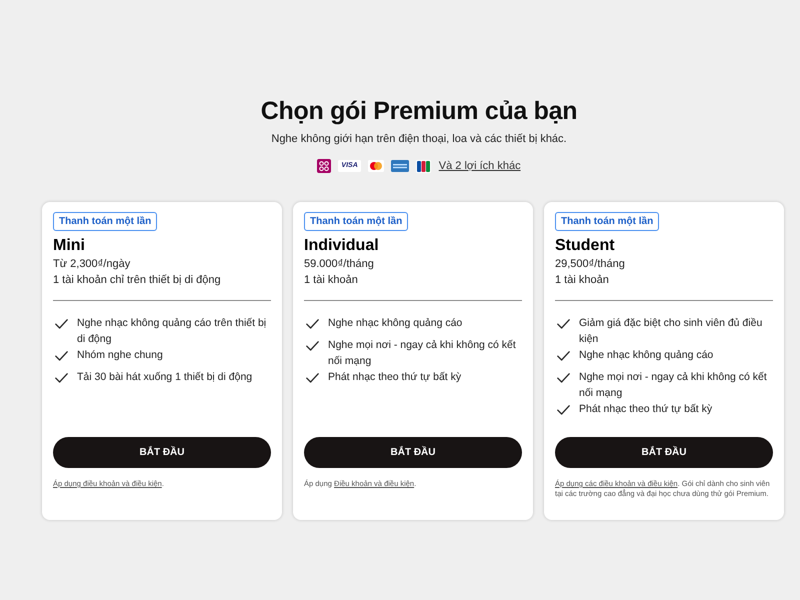 This screenshot has height=600, width=800. I want to click on page-title: Chọn gói Premium của bạn, so click(419, 111).